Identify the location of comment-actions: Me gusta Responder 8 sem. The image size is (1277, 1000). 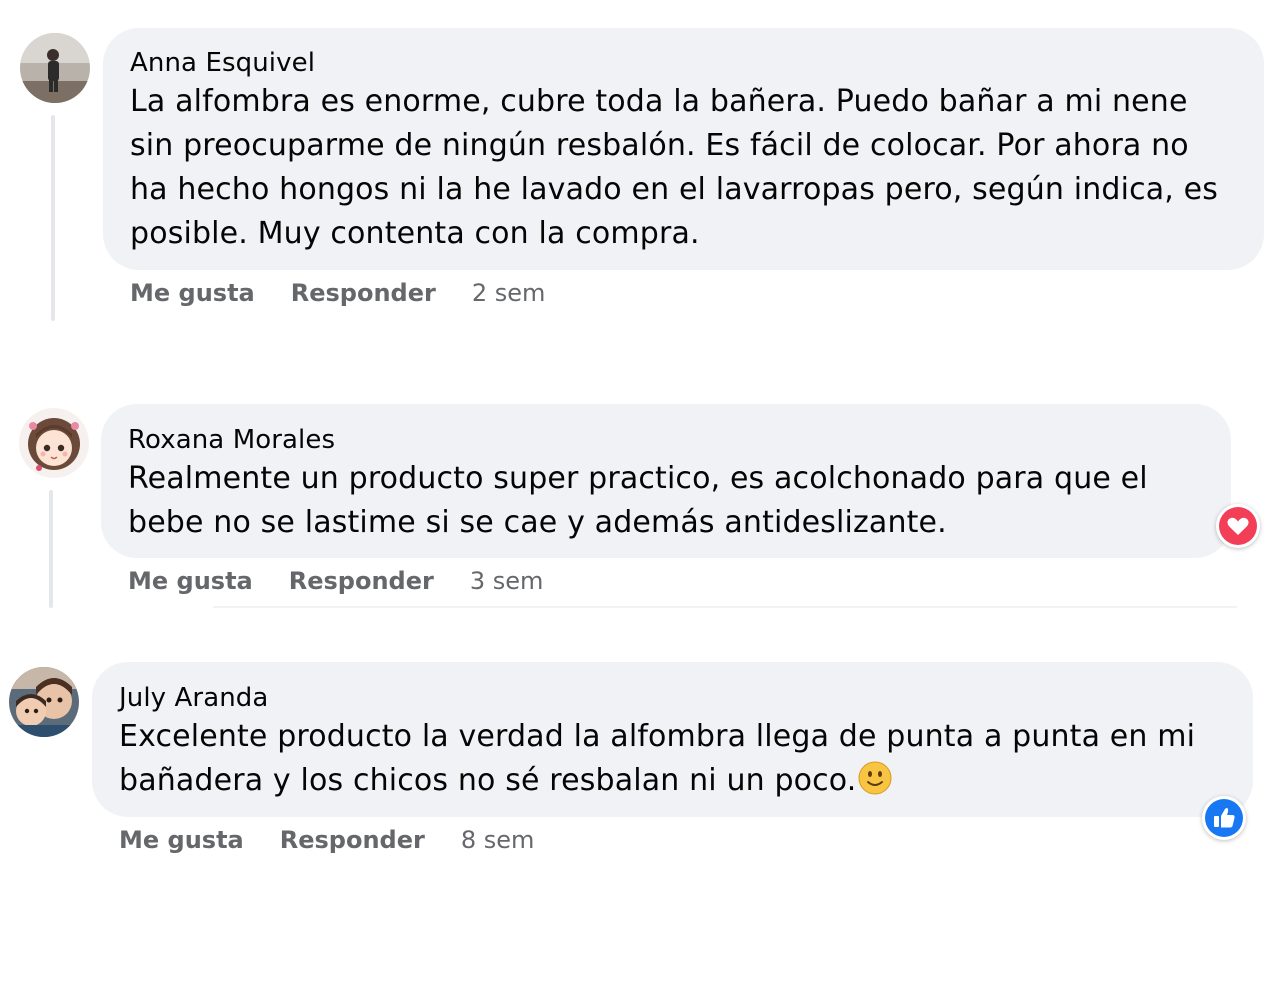
(326, 840).